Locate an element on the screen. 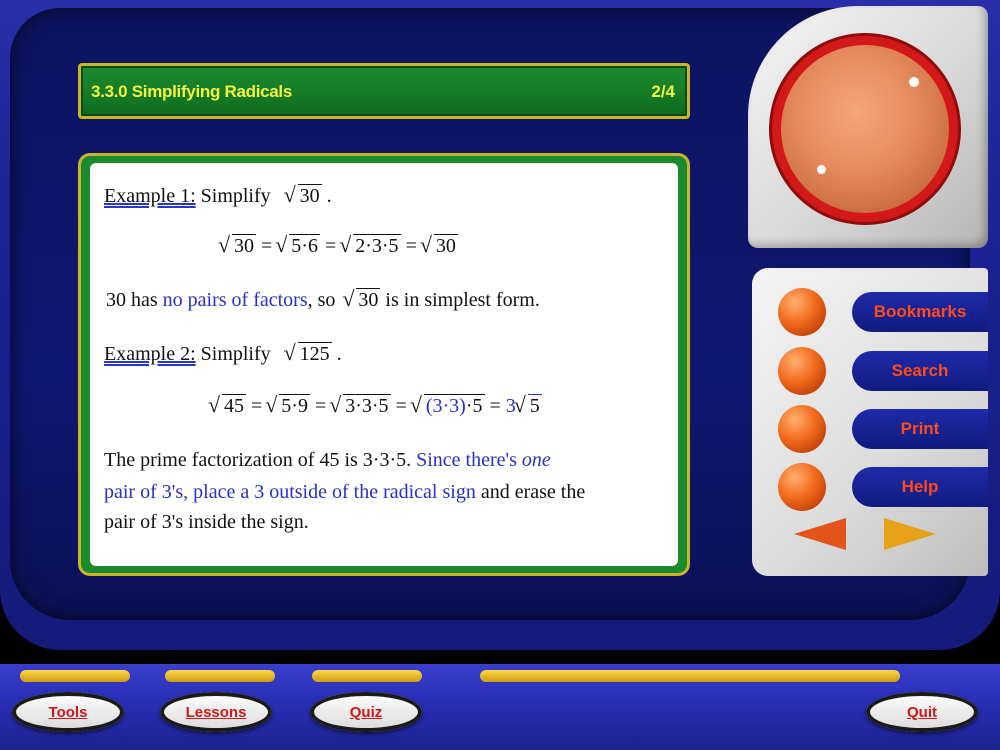 The height and width of the screenshot is (750, 1000). previous-arrow-icon is located at coordinates (820, 534).